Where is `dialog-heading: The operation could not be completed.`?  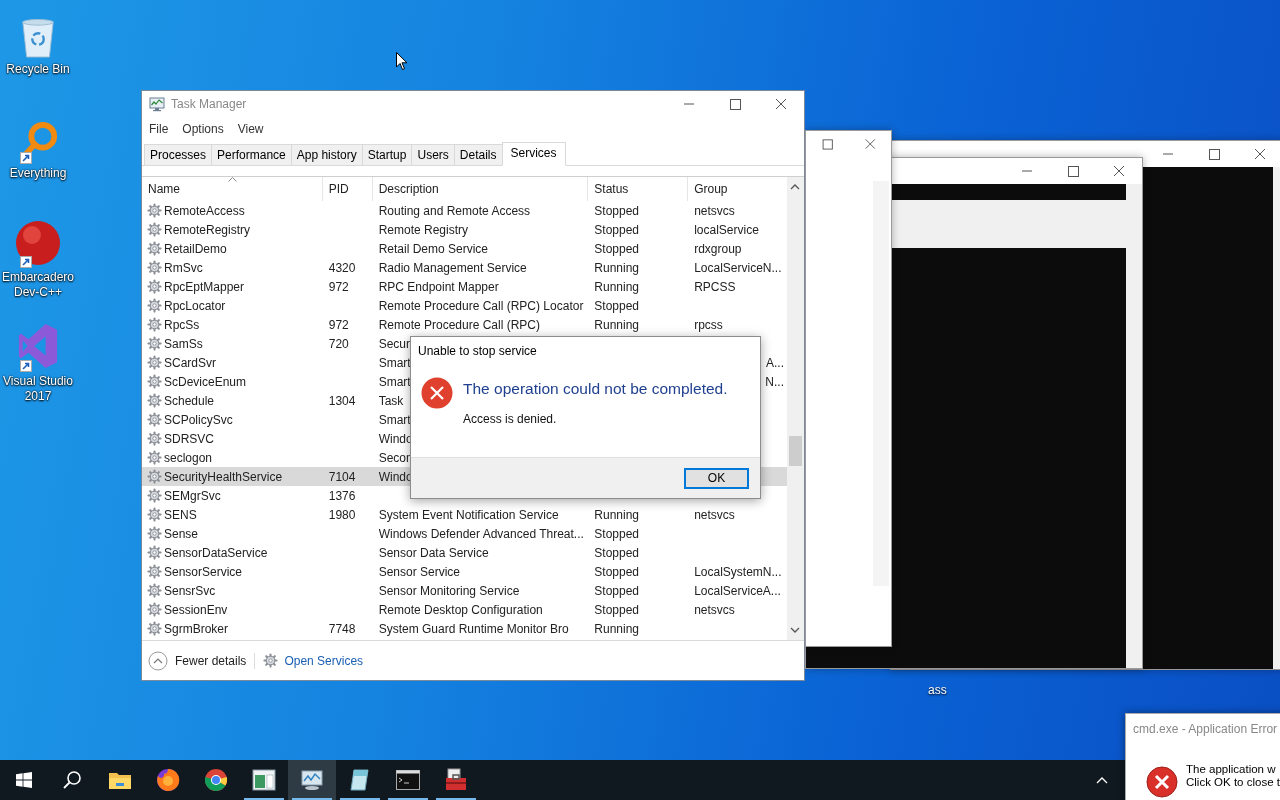 dialog-heading: The operation could not be completed. is located at coordinates (595, 389).